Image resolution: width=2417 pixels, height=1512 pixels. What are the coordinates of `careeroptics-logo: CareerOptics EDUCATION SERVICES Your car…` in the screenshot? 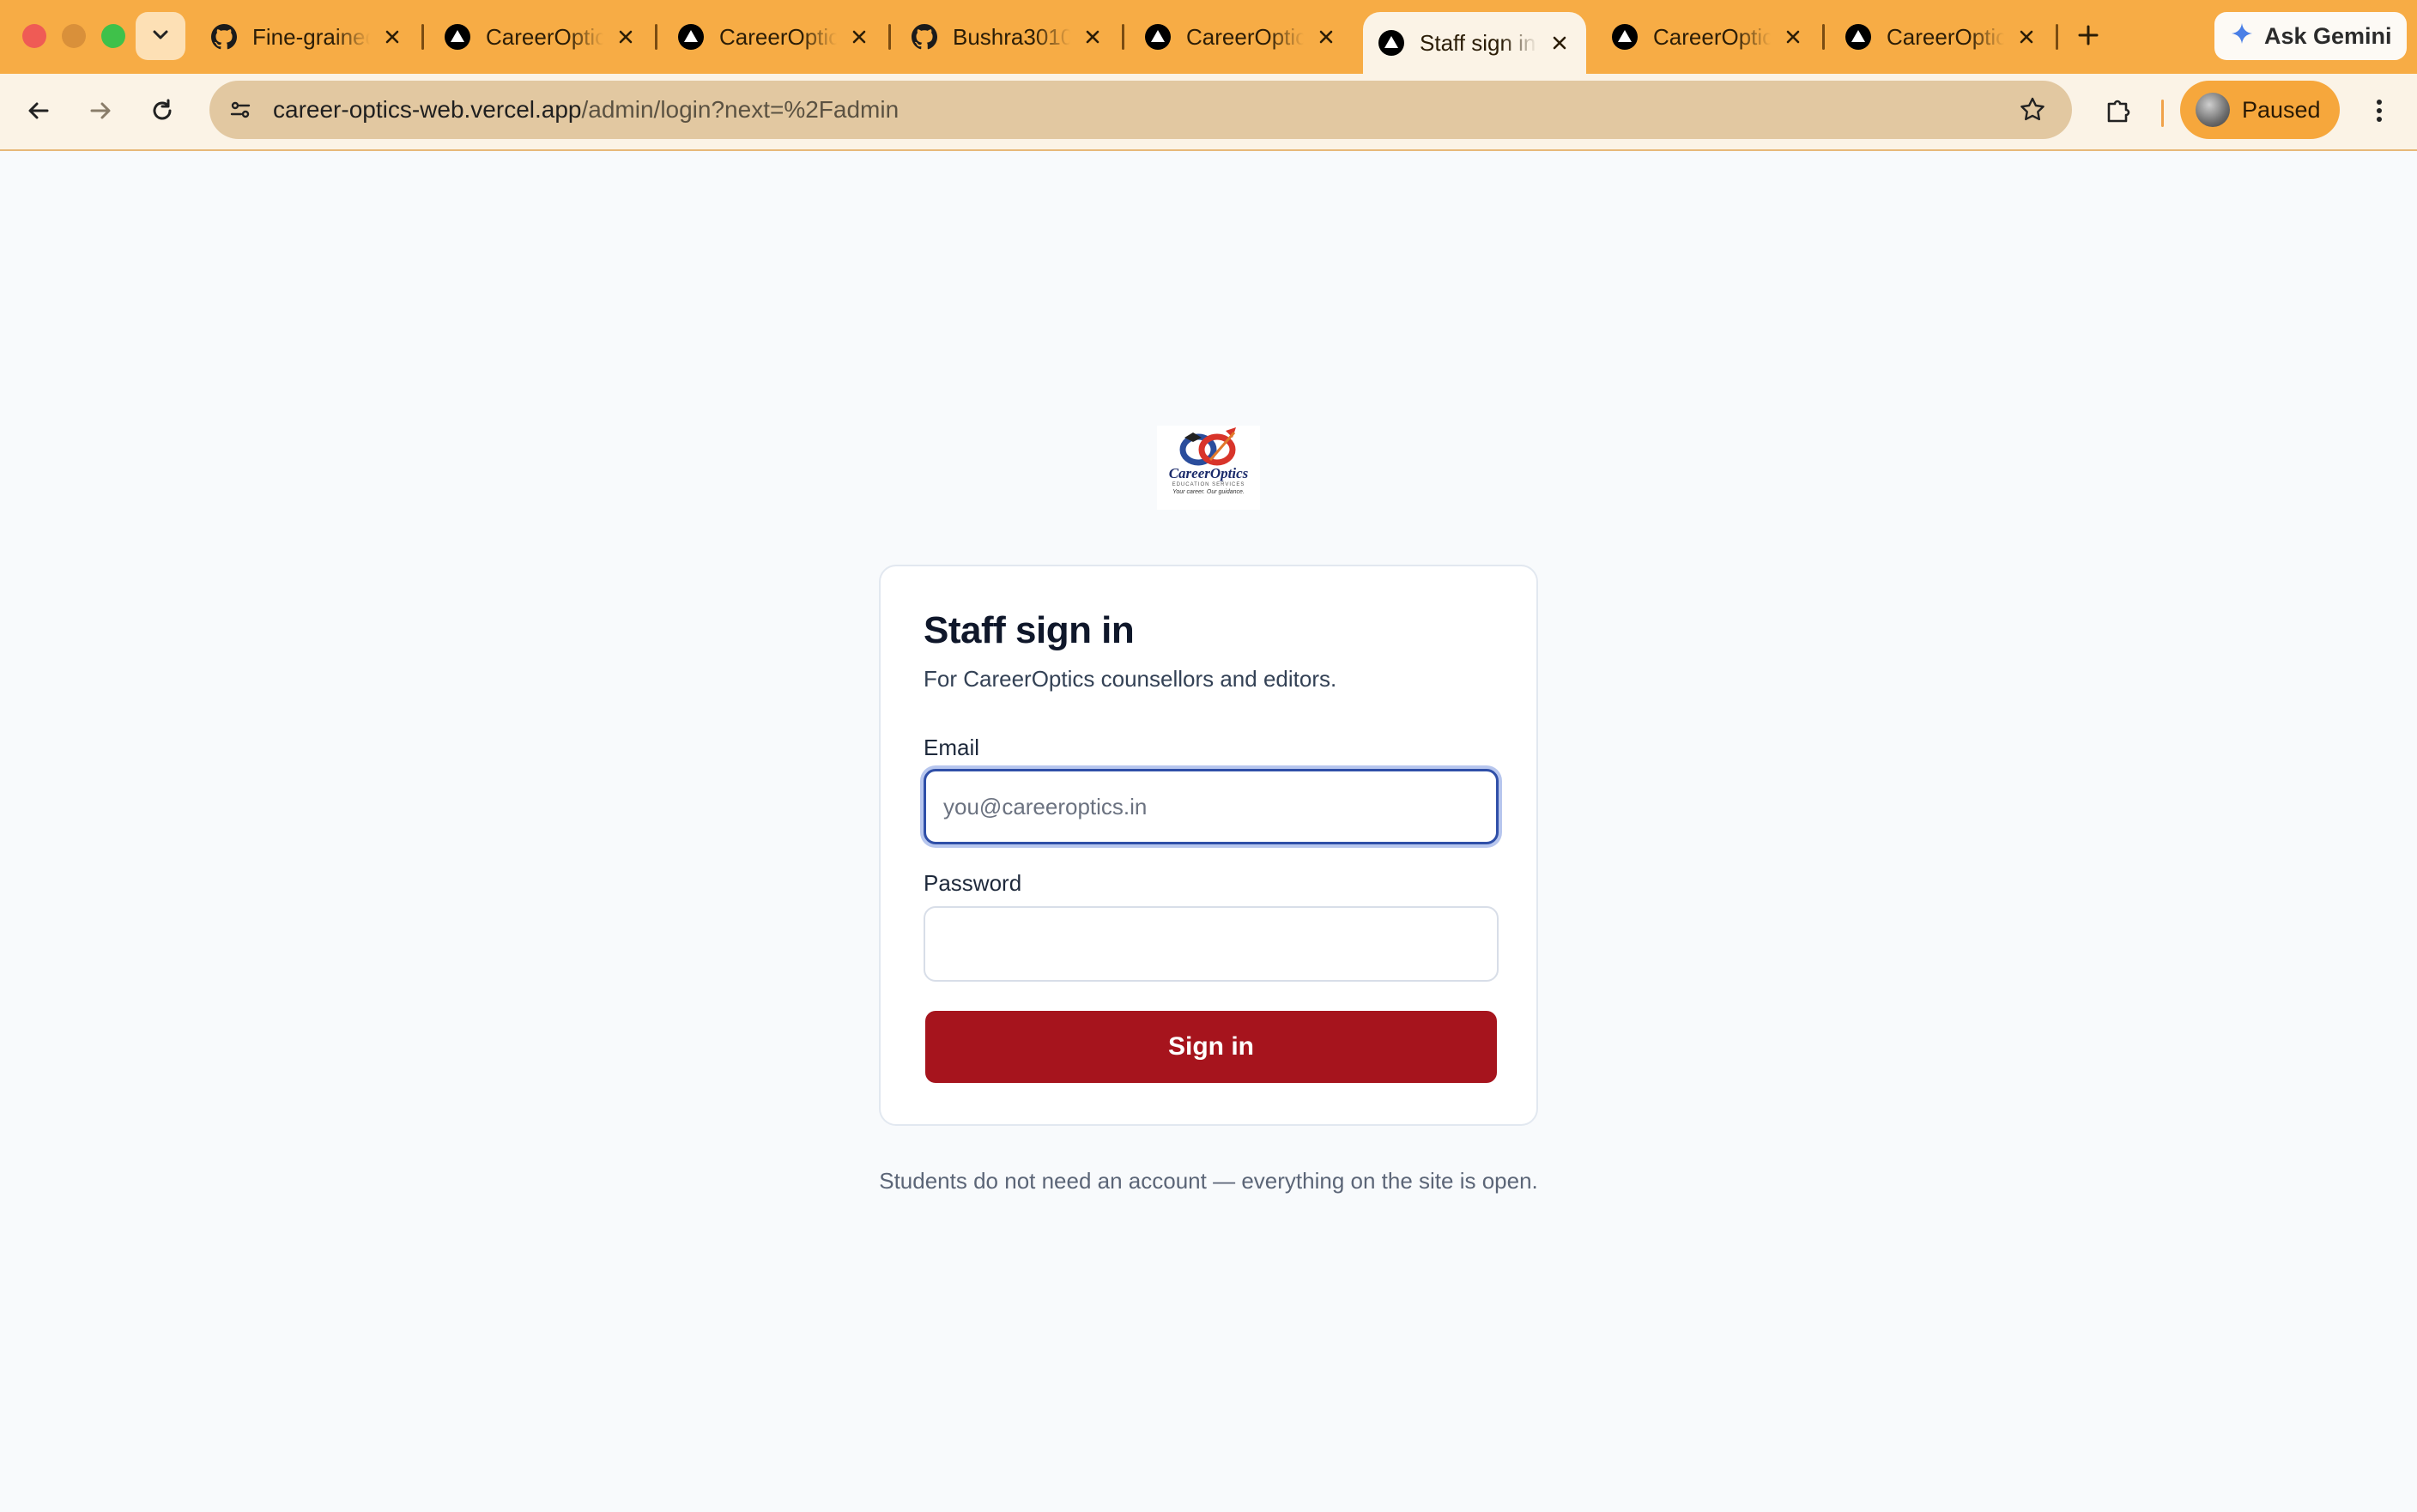 It's located at (1208, 468).